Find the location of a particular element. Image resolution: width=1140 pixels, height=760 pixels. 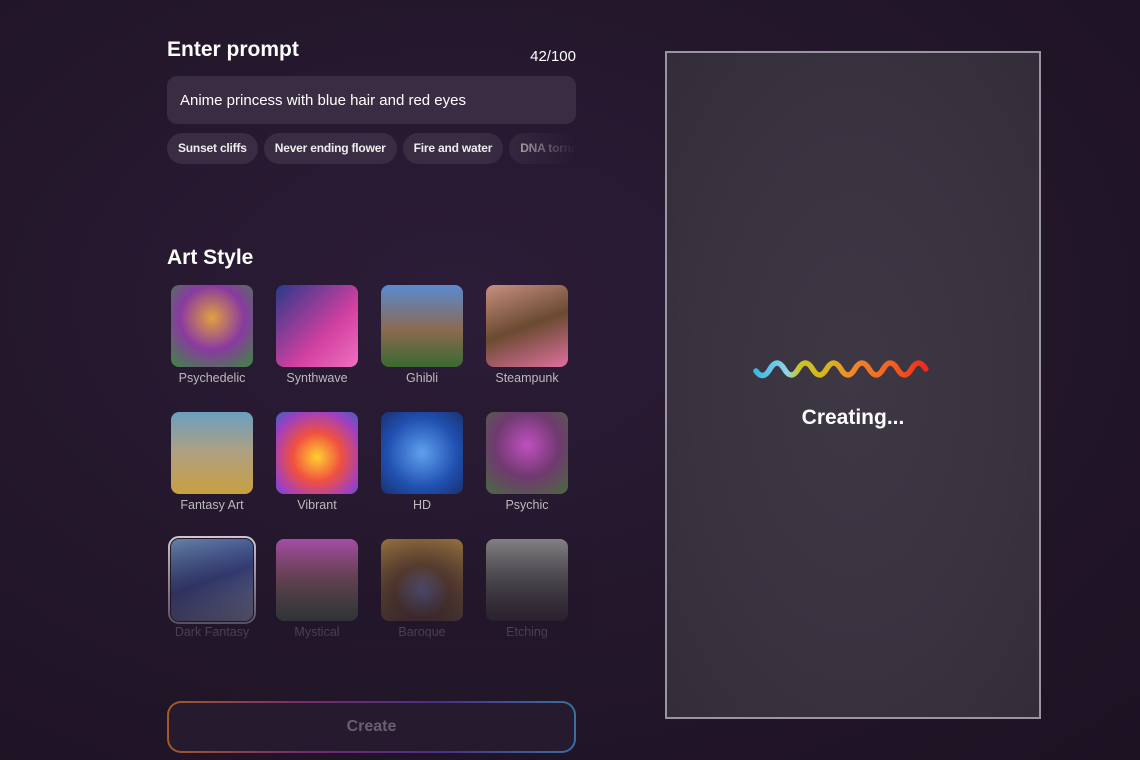

prompt-heading: Enter prompt is located at coordinates (233, 49).